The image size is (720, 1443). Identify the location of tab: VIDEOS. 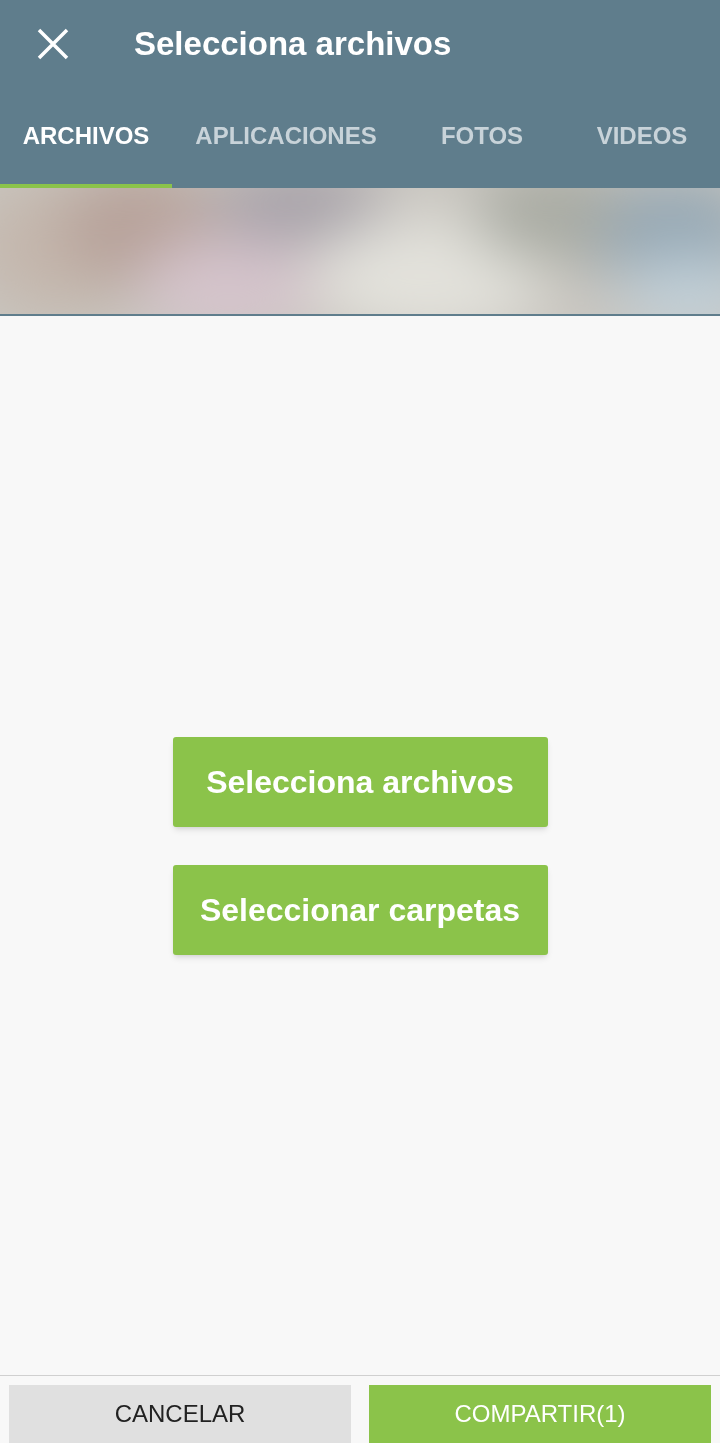
(642, 138).